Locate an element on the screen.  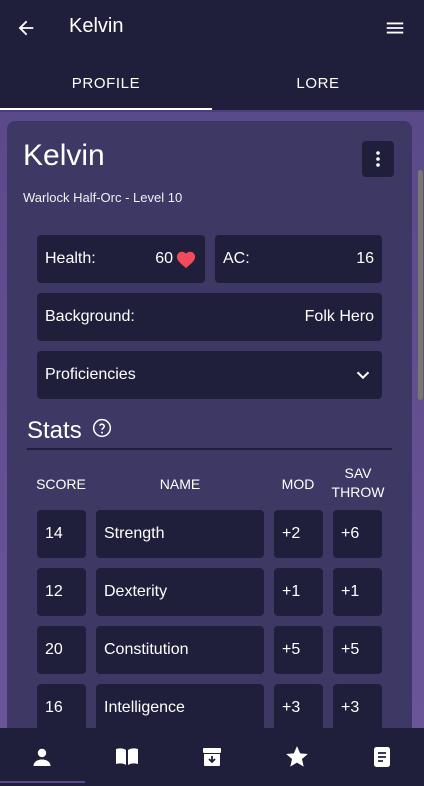
nav-spellbook is located at coordinates (127, 757).